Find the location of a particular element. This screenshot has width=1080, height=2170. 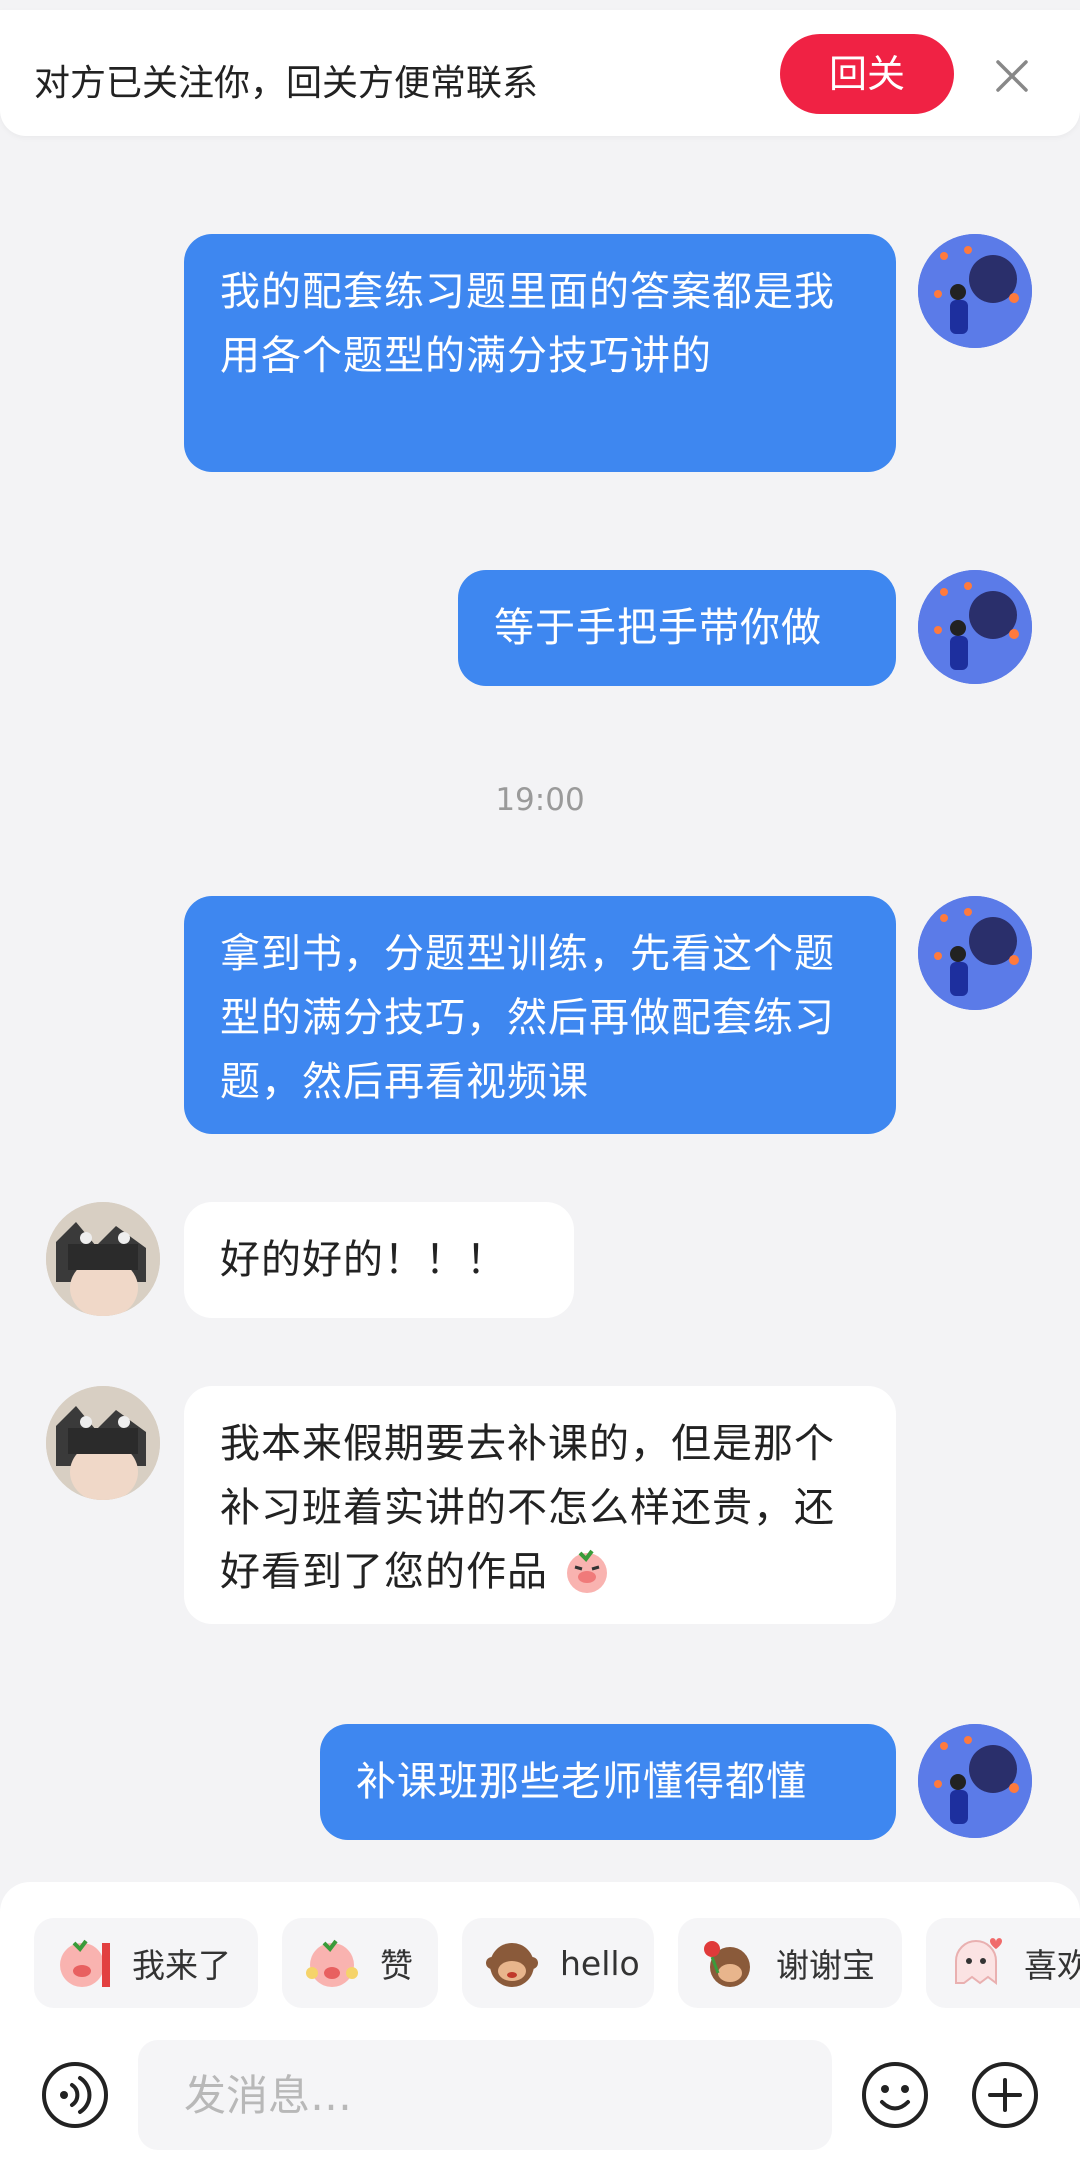

monkey-rose-emoji-icon is located at coordinates (727, 1964).